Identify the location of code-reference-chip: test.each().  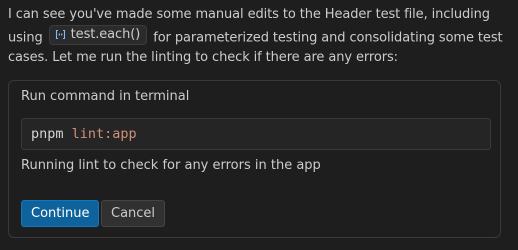
(98, 34).